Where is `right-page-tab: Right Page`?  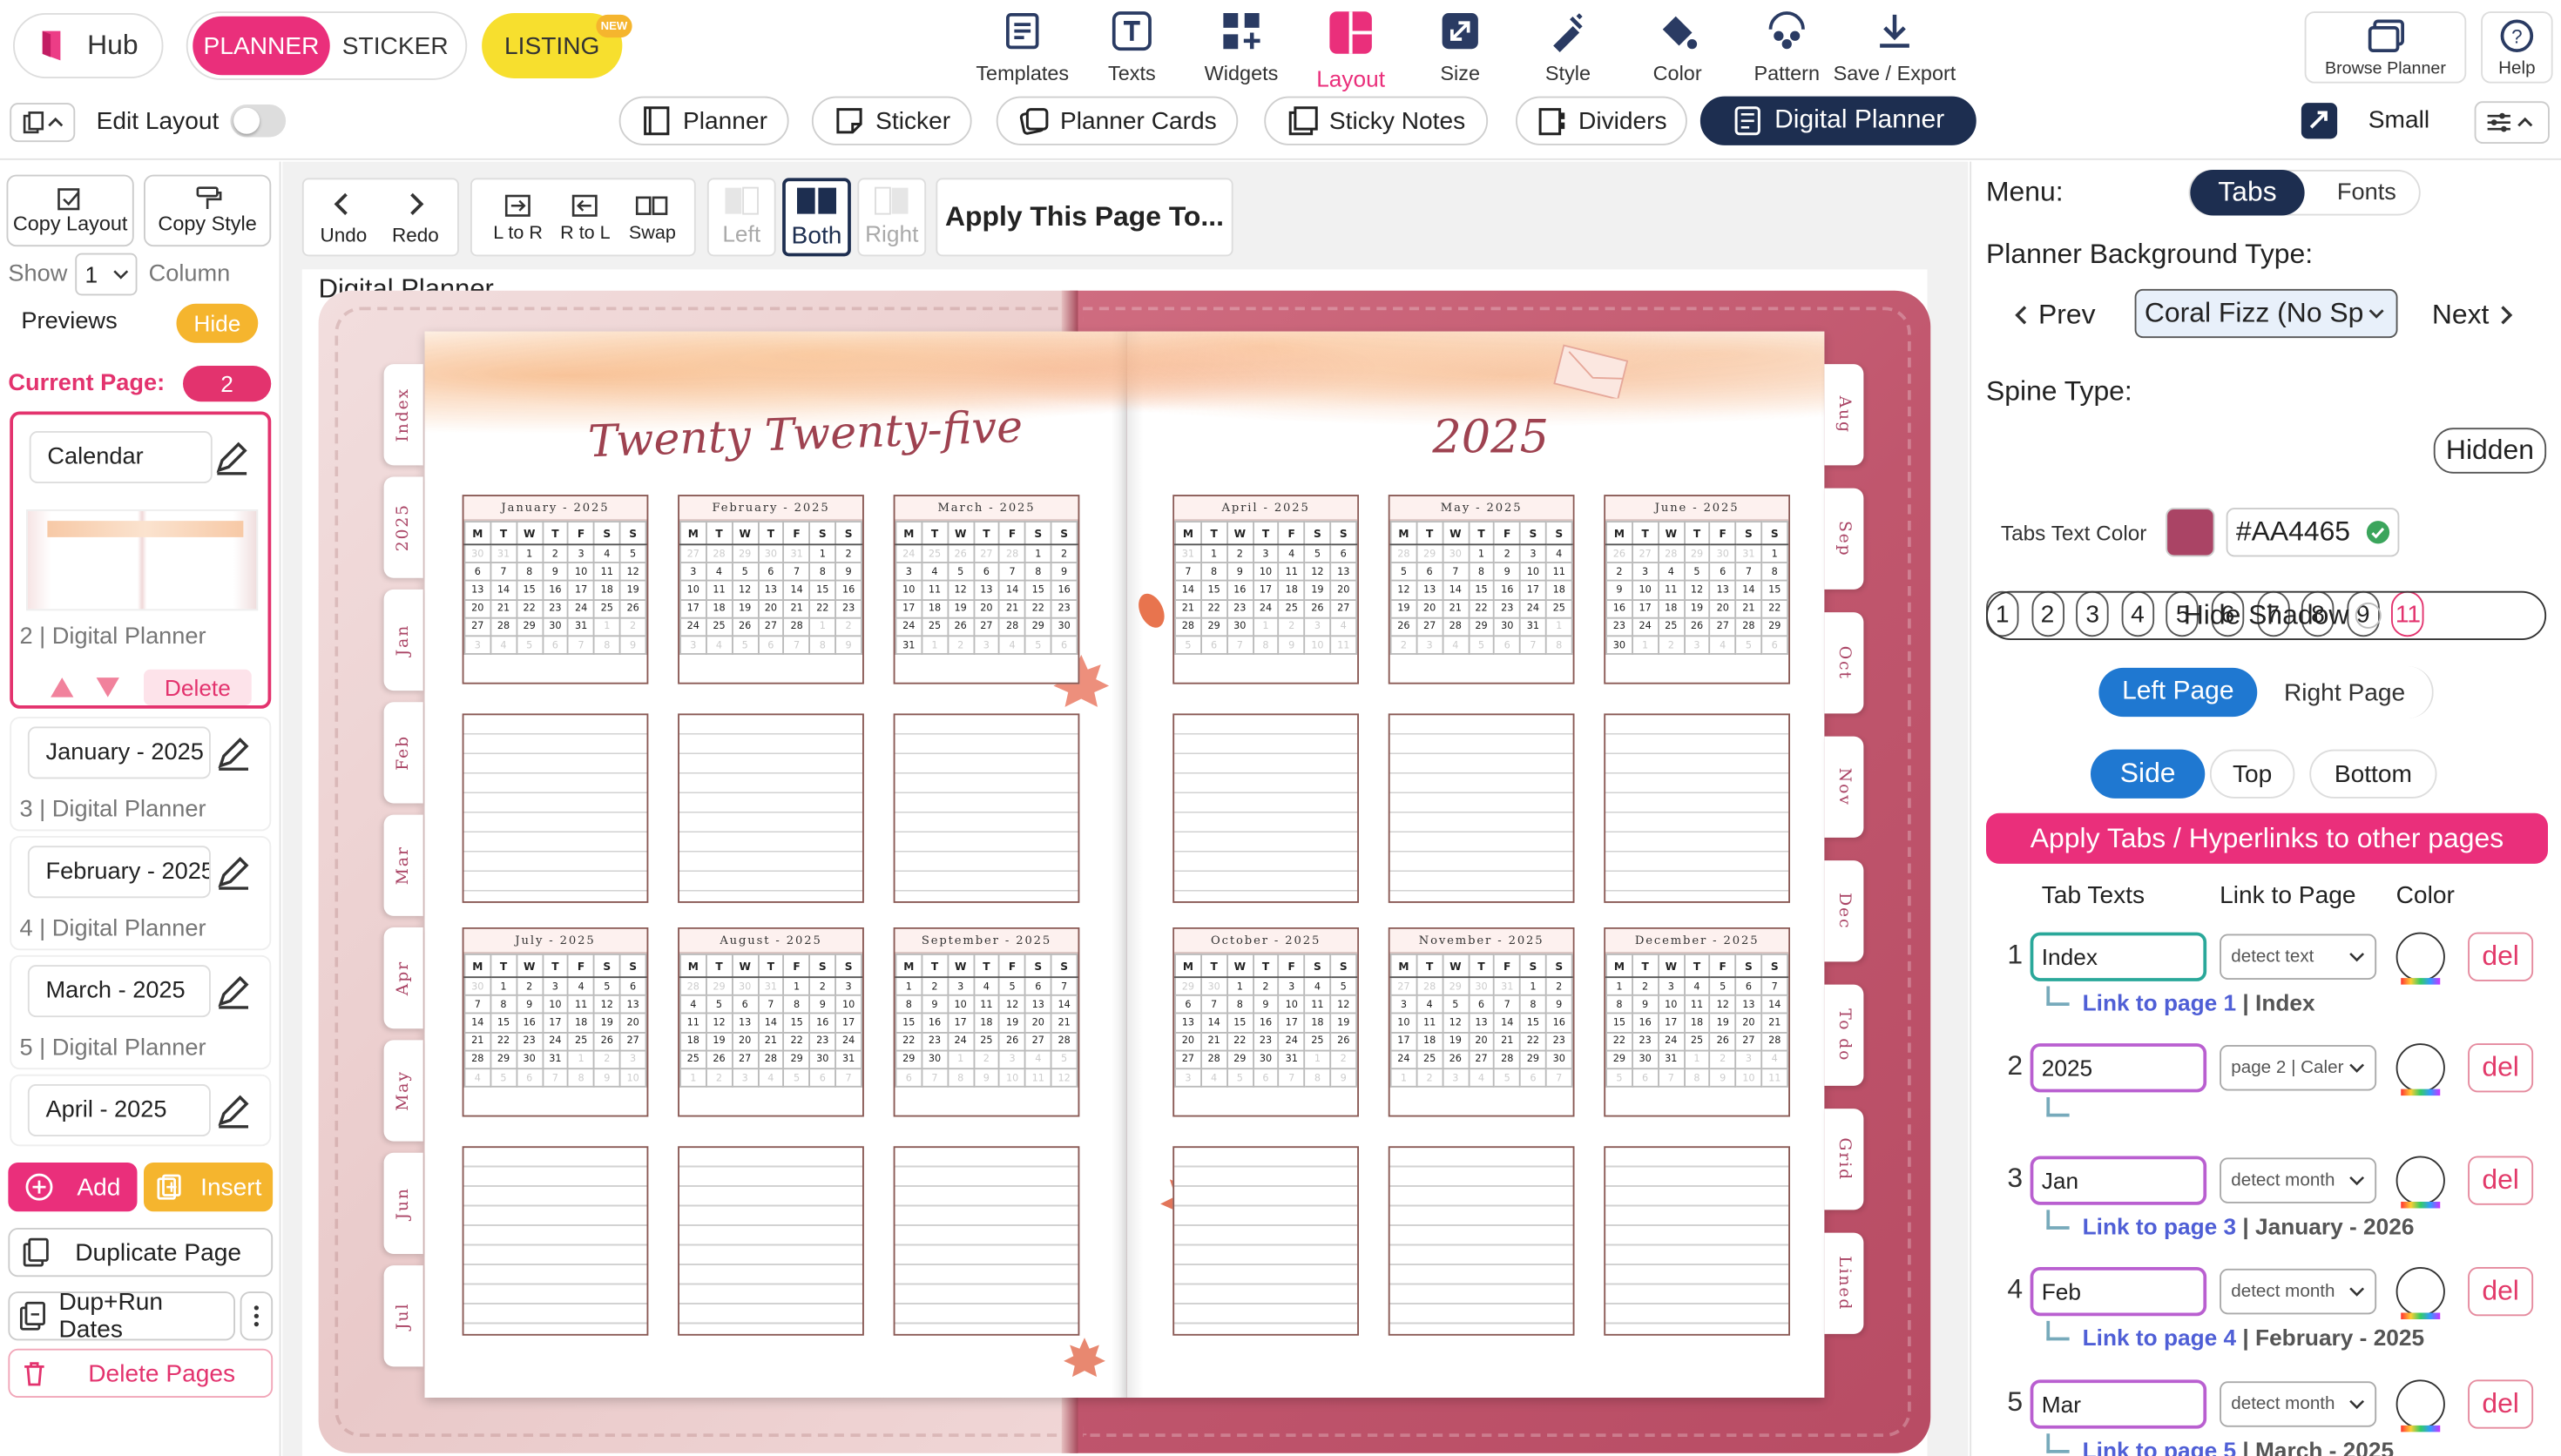 right-page-tab: Right Page is located at coordinates (2345, 692).